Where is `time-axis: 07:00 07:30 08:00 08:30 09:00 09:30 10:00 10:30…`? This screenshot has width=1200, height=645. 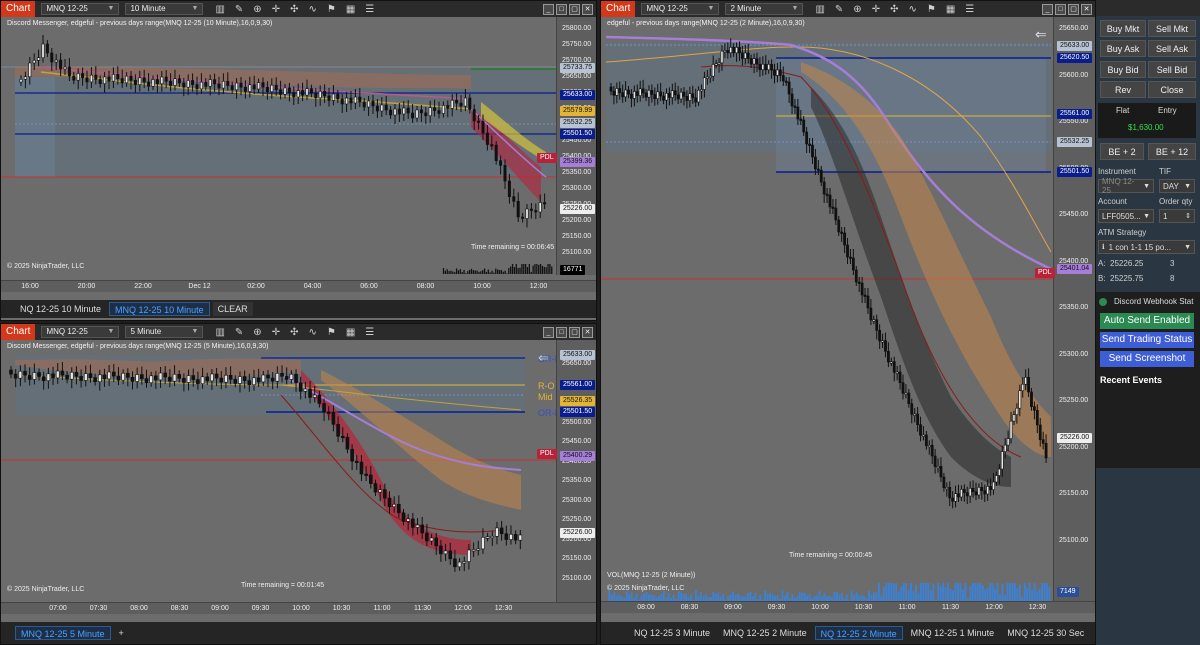 time-axis: 07:00 07:30 08:00 08:30 09:00 09:30 10:00 10:30… is located at coordinates (298, 608).